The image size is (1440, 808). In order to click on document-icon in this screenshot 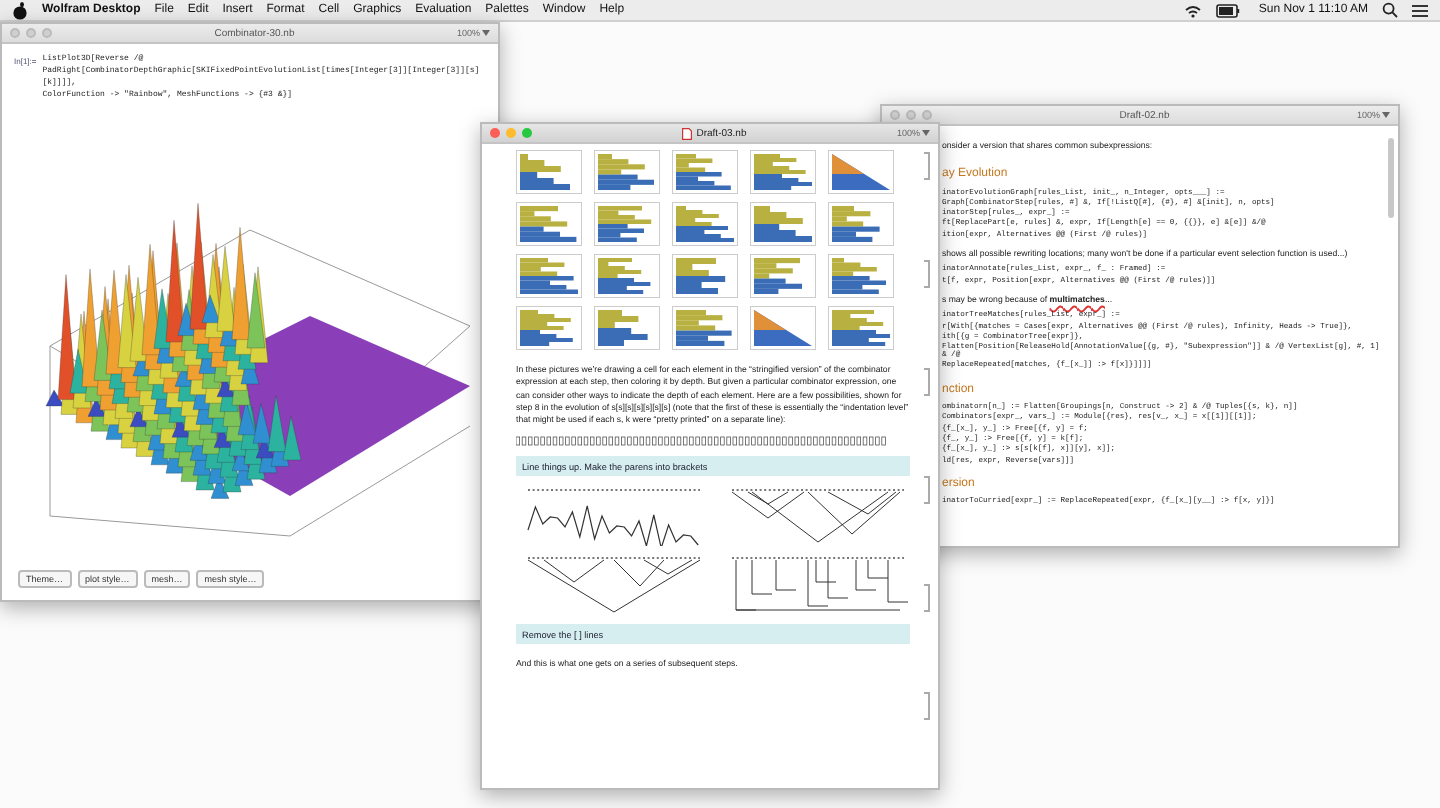, I will do `click(687, 133)`.